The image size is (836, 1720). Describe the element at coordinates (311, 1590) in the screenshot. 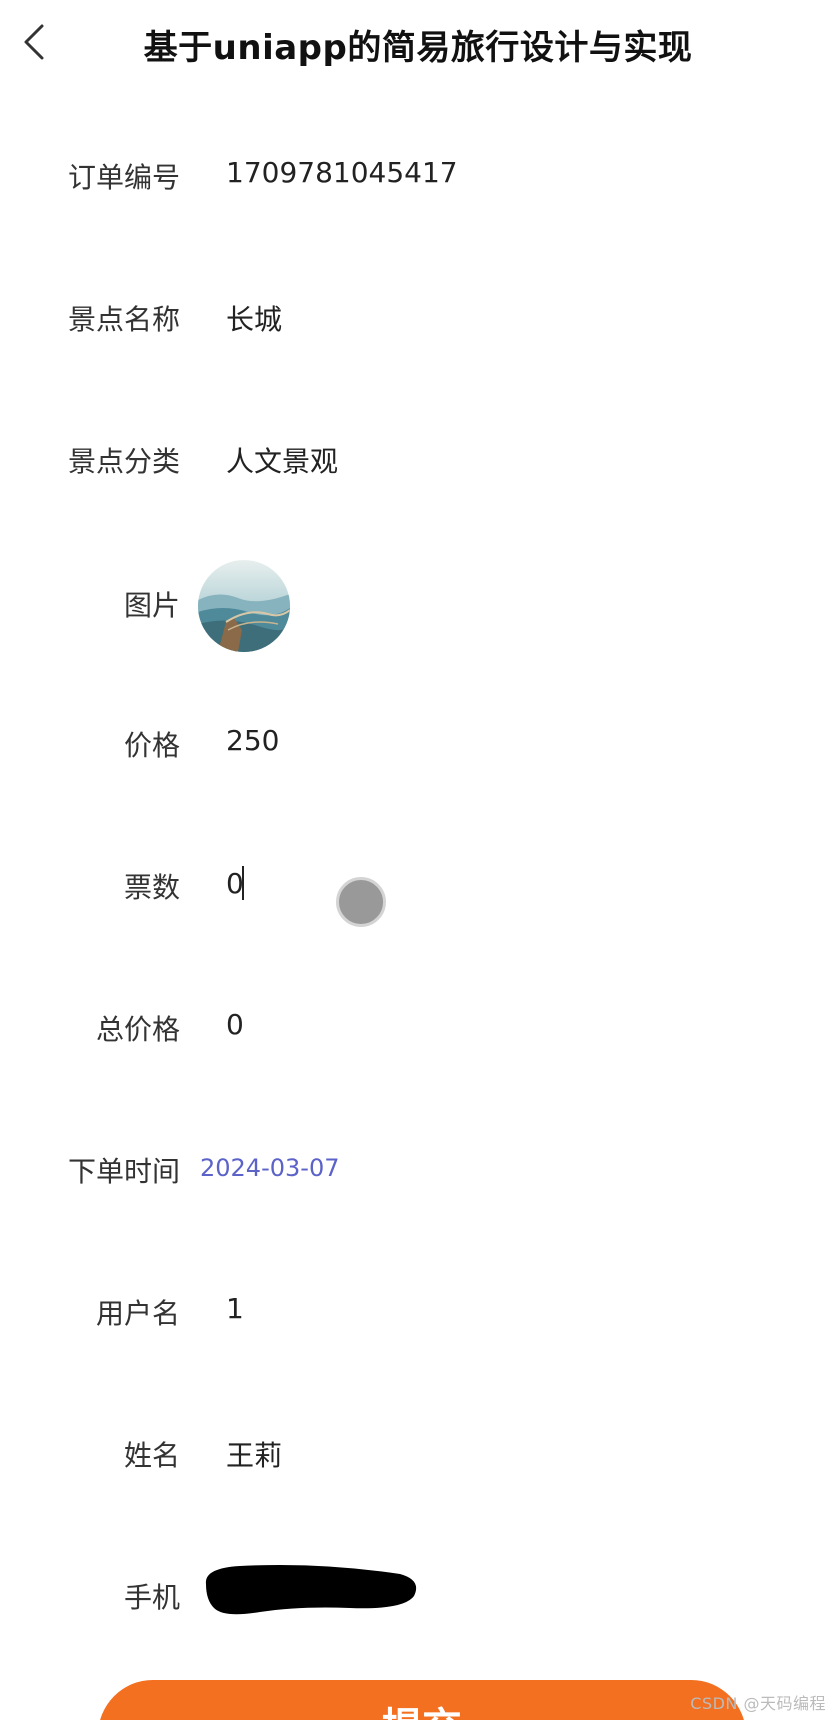

I see `redaction-mark` at that location.